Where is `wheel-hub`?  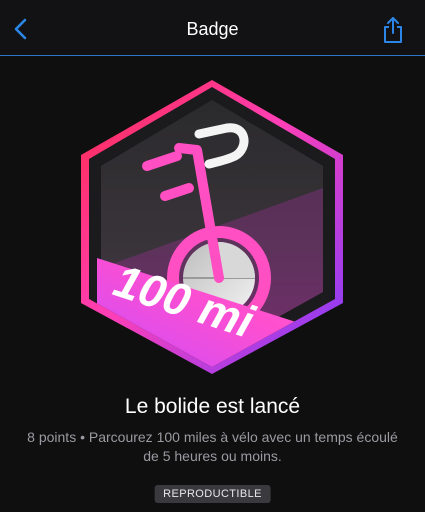
wheel-hub is located at coordinates (219, 278).